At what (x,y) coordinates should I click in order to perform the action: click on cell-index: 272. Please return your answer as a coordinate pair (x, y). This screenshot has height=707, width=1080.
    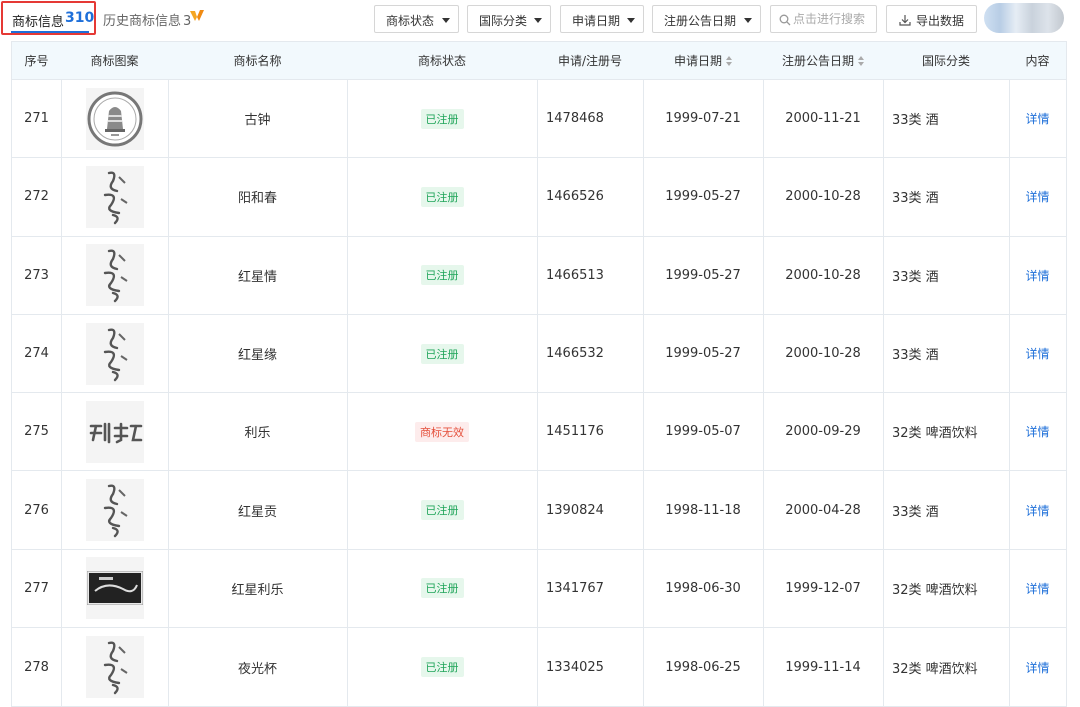
    Looking at the image, I should click on (36, 196).